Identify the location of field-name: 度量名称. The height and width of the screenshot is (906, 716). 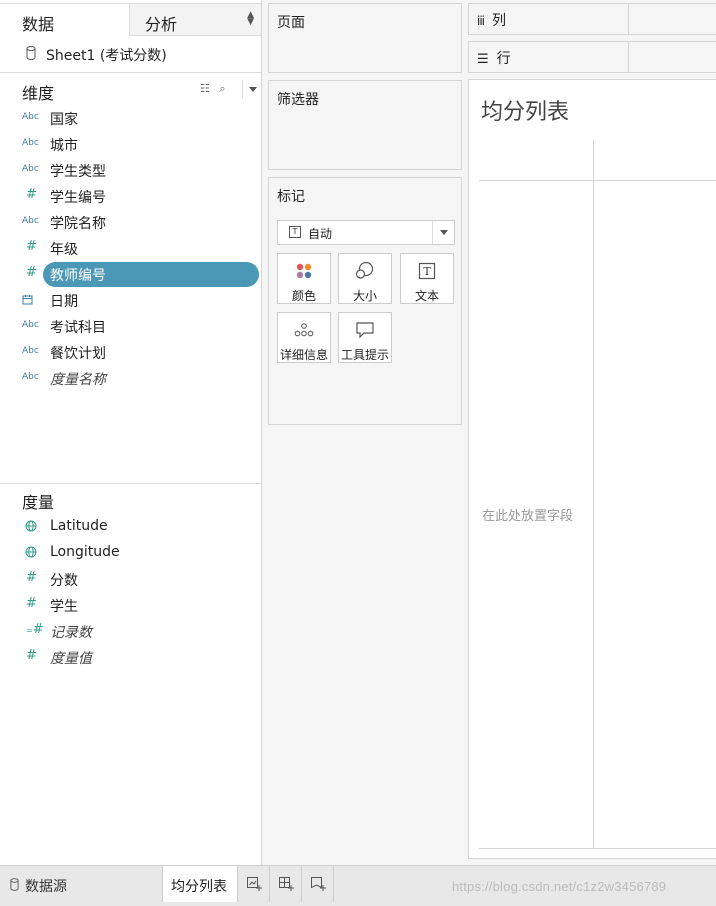
(78, 380).